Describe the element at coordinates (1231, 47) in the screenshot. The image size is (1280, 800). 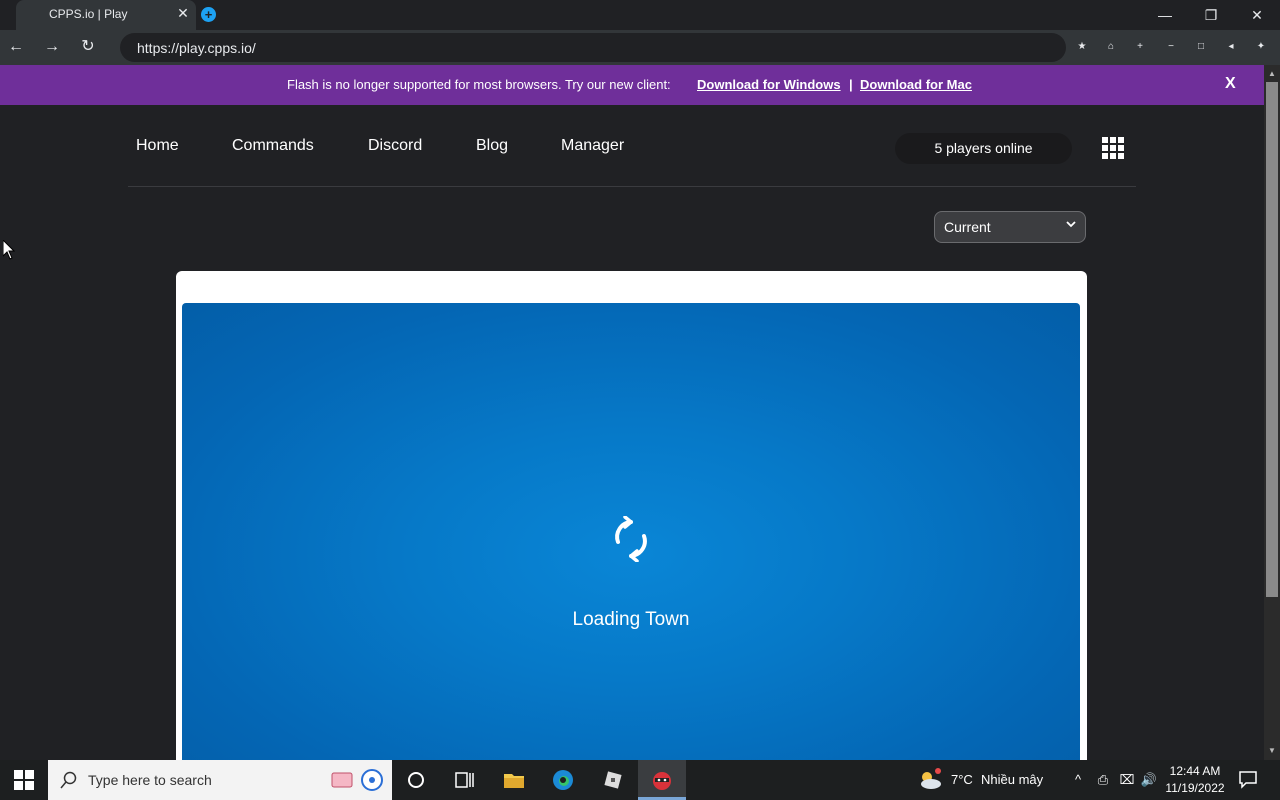
I see `mute-icon: ◂` at that location.